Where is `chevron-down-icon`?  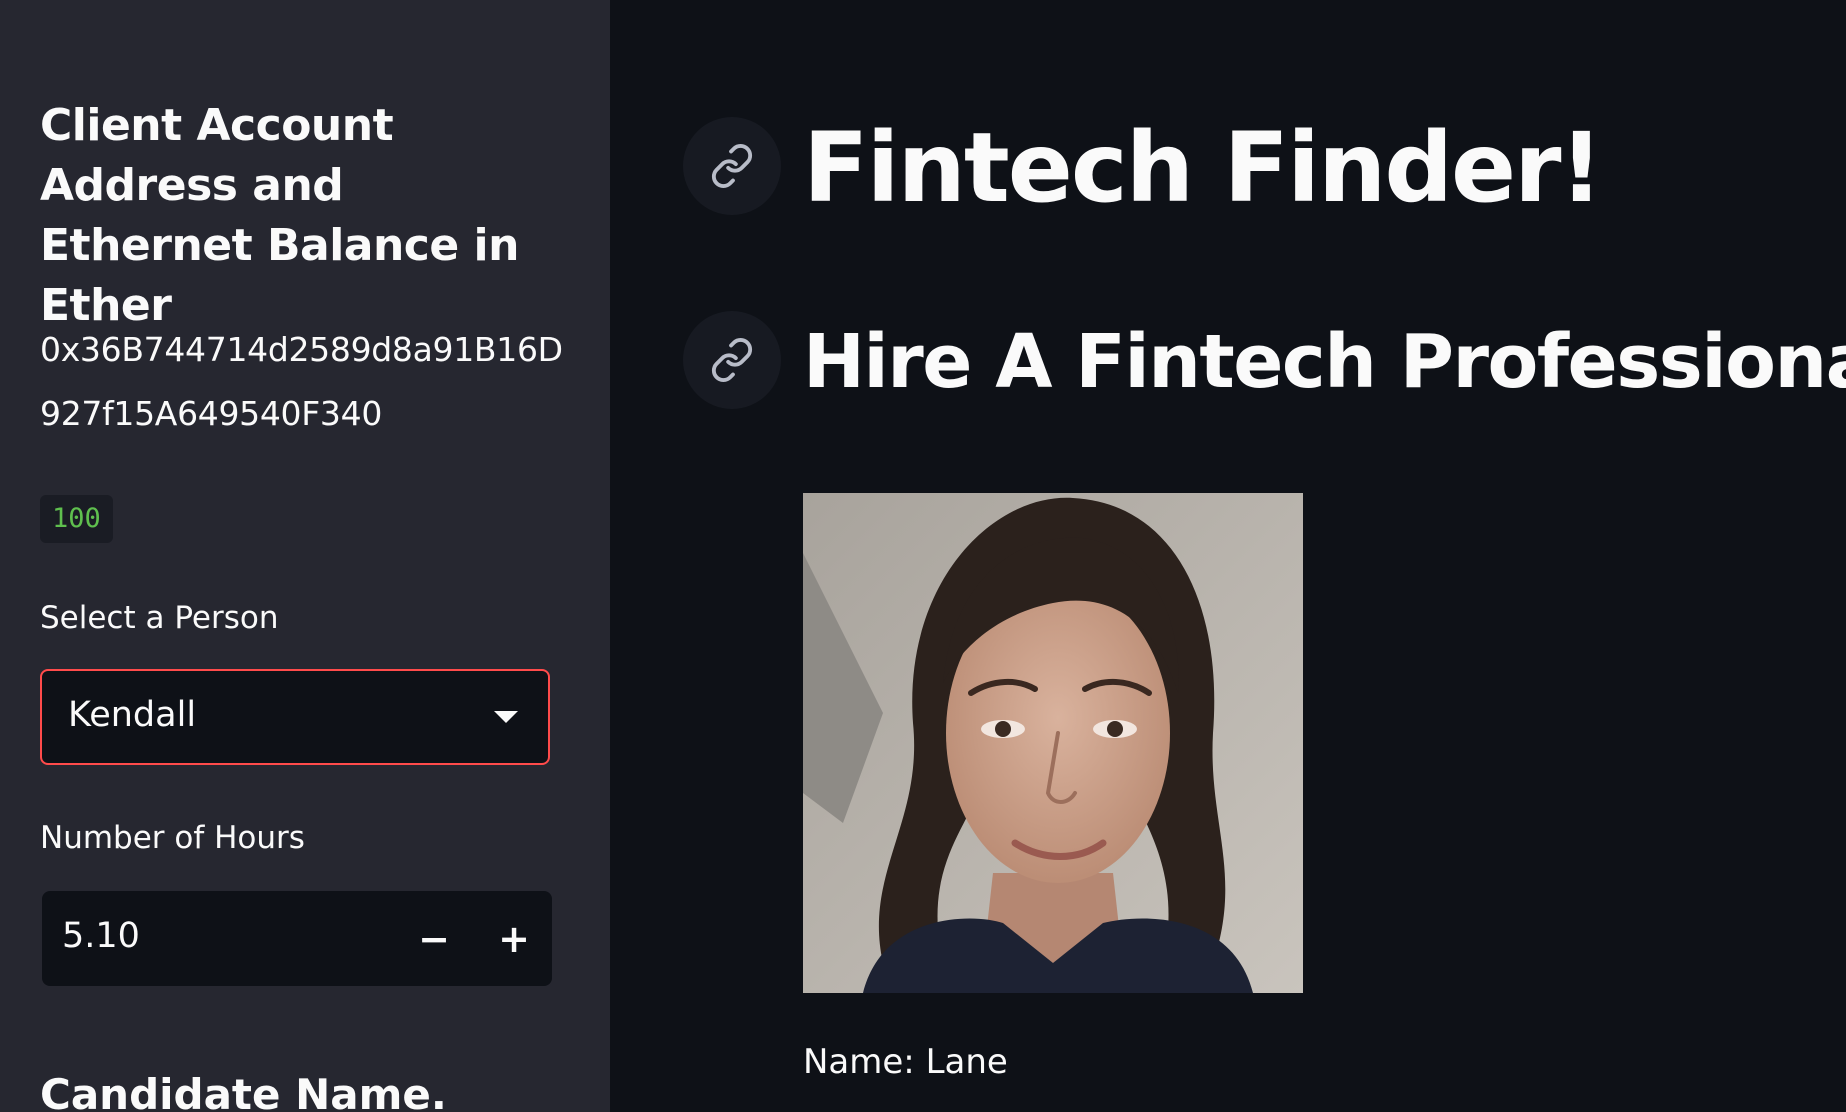 chevron-down-icon is located at coordinates (506, 717).